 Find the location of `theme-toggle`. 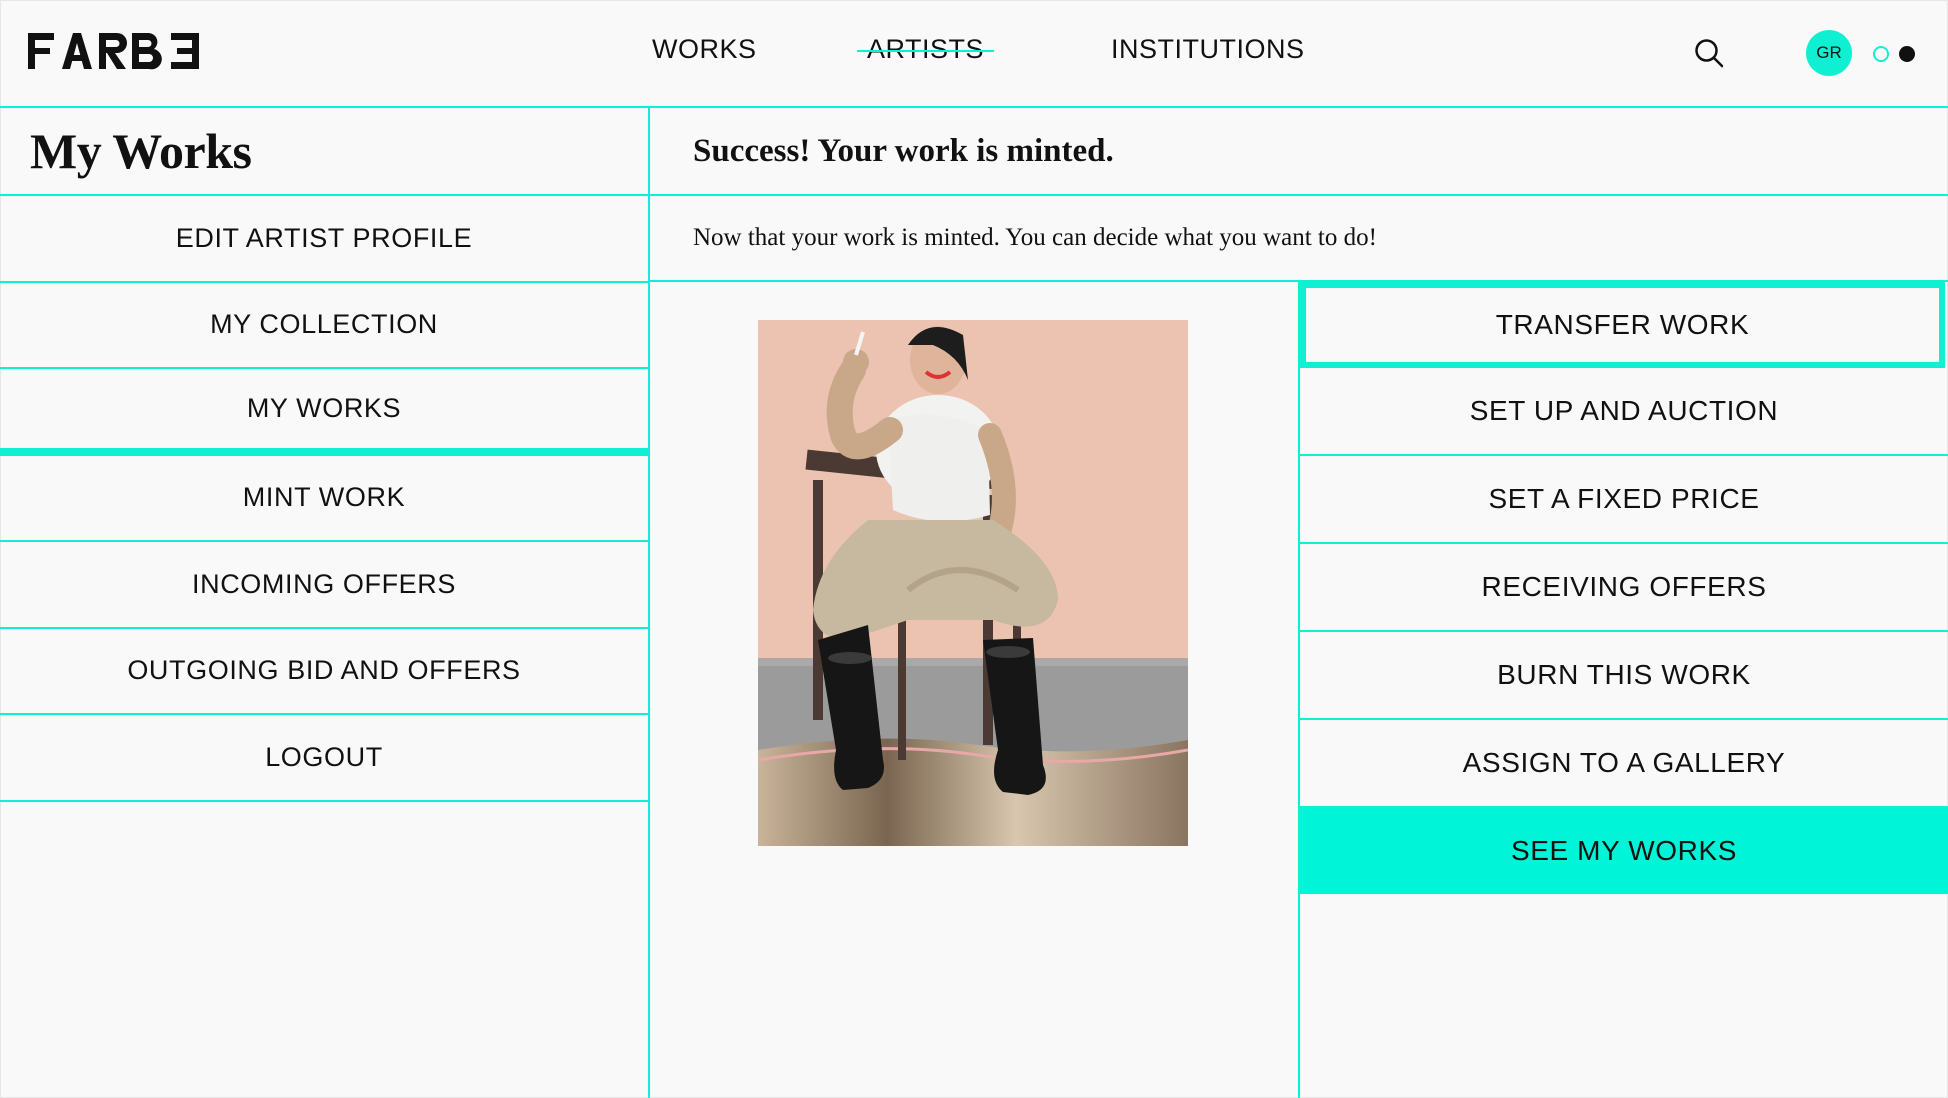

theme-toggle is located at coordinates (1897, 54).